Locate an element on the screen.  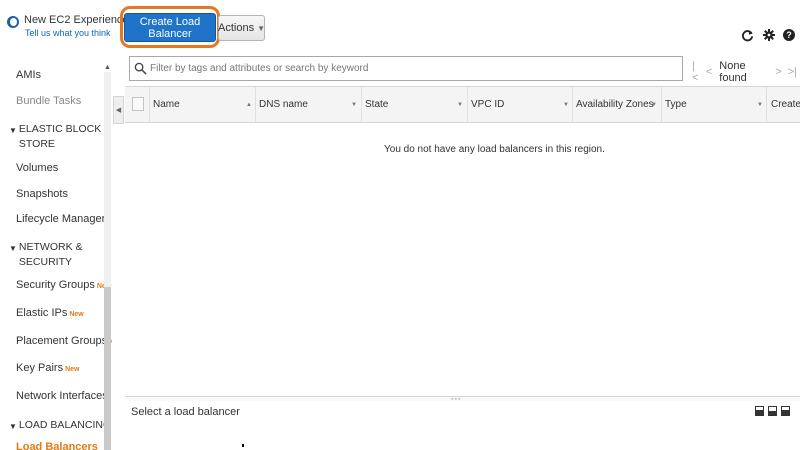
create-load-balancer-button: Create Load Balancer is located at coordinates (170, 27).